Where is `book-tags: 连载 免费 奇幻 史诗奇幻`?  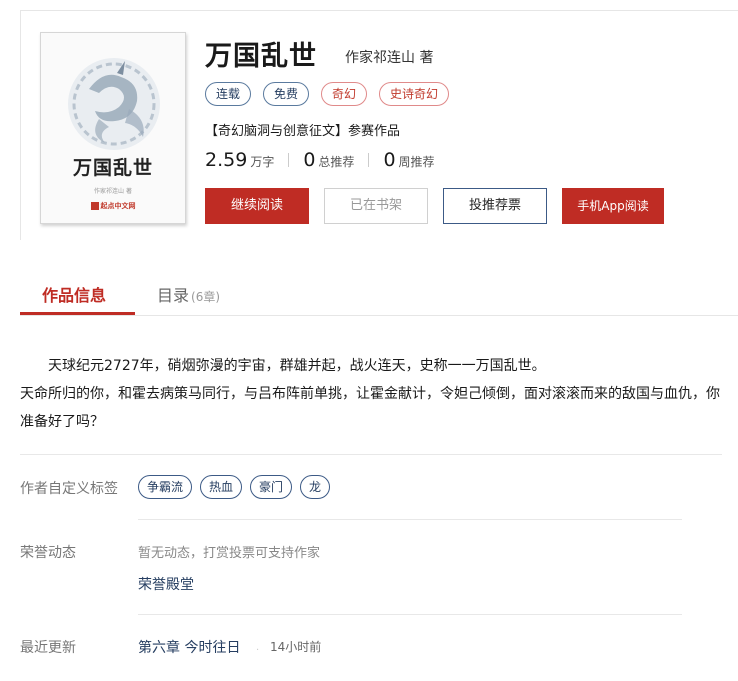 book-tags: 连载 免费 奇幻 史诗奇幻 is located at coordinates (327, 94).